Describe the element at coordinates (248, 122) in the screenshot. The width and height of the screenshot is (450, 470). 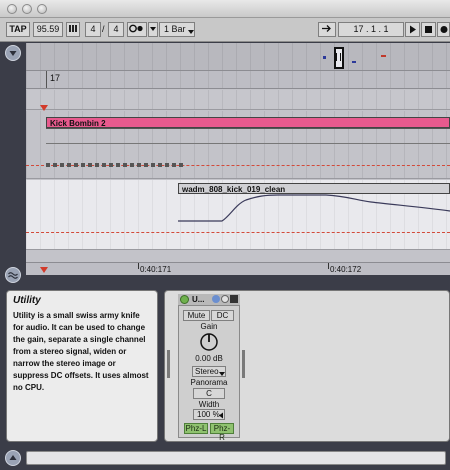
I see `clip-kick-bombin: Kick Bombin 2` at that location.